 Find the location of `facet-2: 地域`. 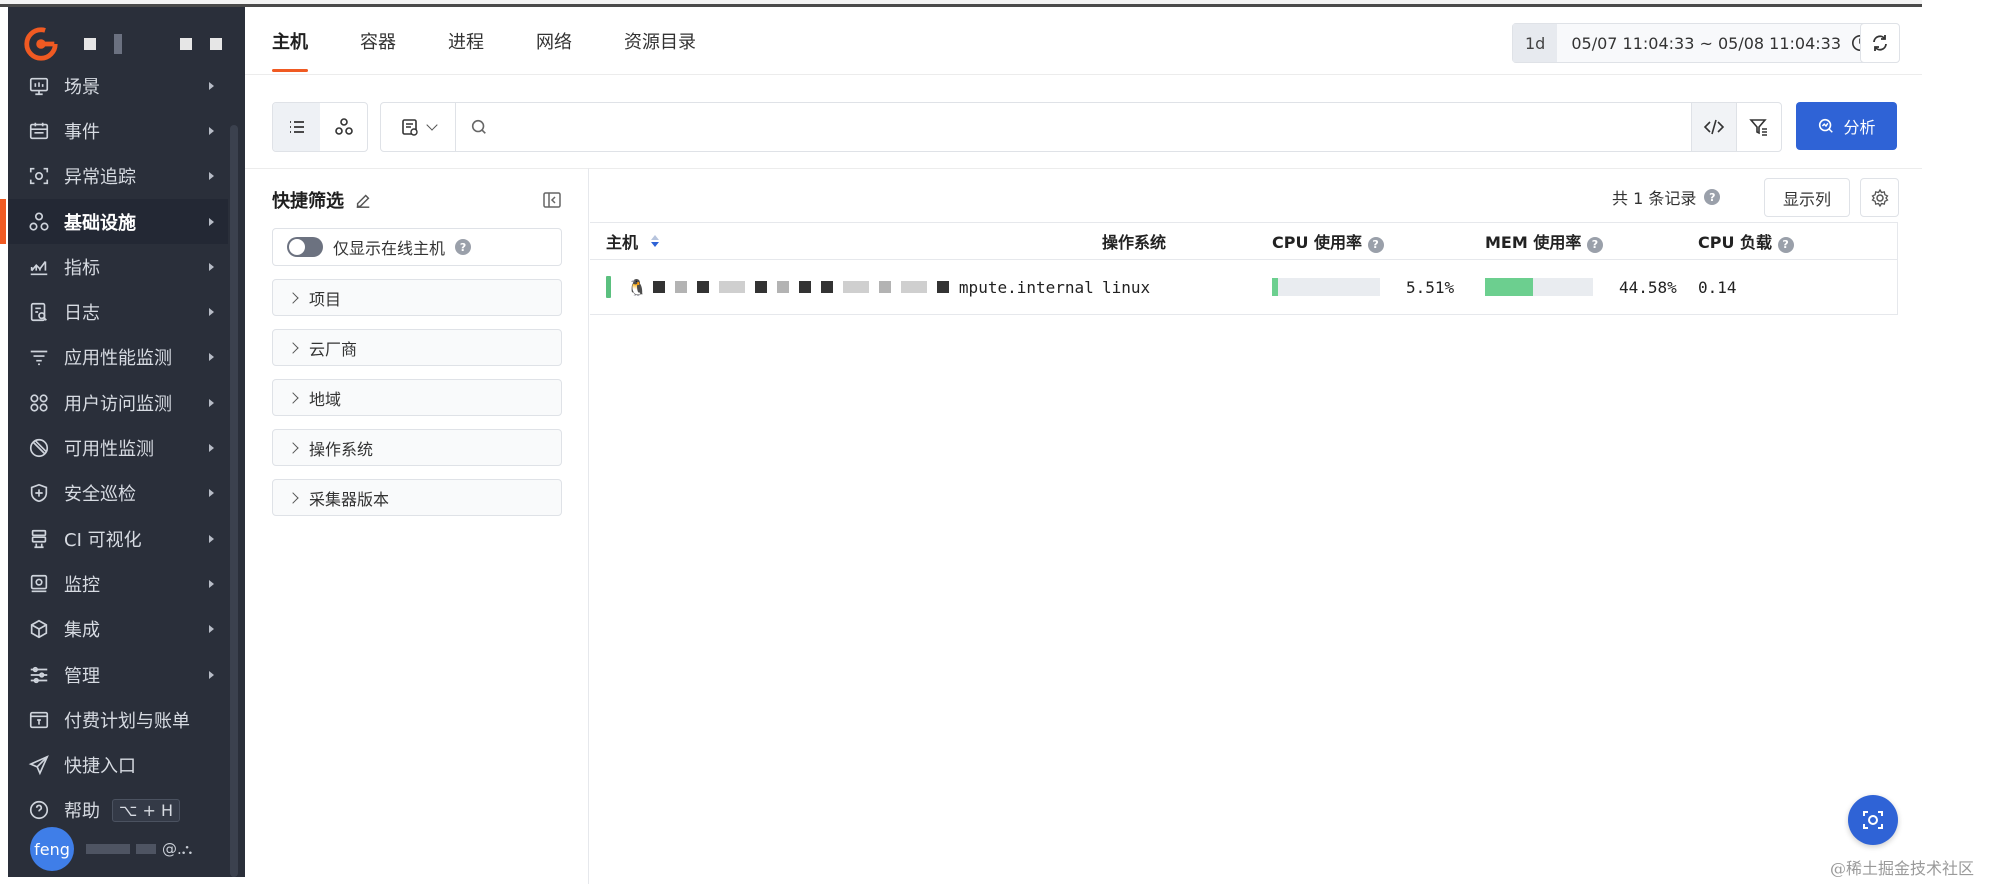

facet-2: 地域 is located at coordinates (417, 397).